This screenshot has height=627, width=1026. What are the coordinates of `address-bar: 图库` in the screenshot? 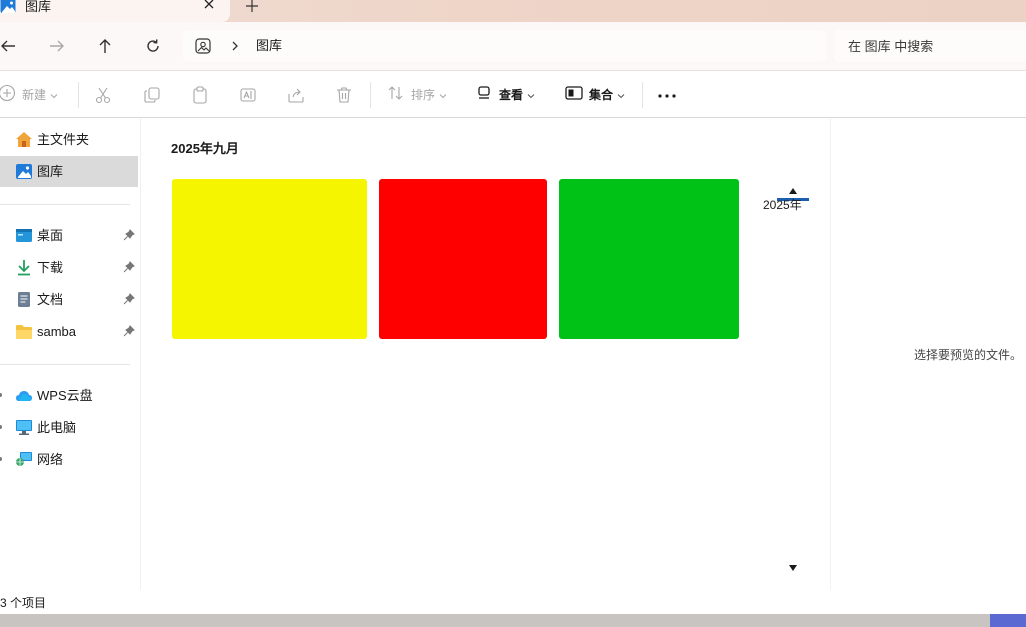 It's located at (504, 46).